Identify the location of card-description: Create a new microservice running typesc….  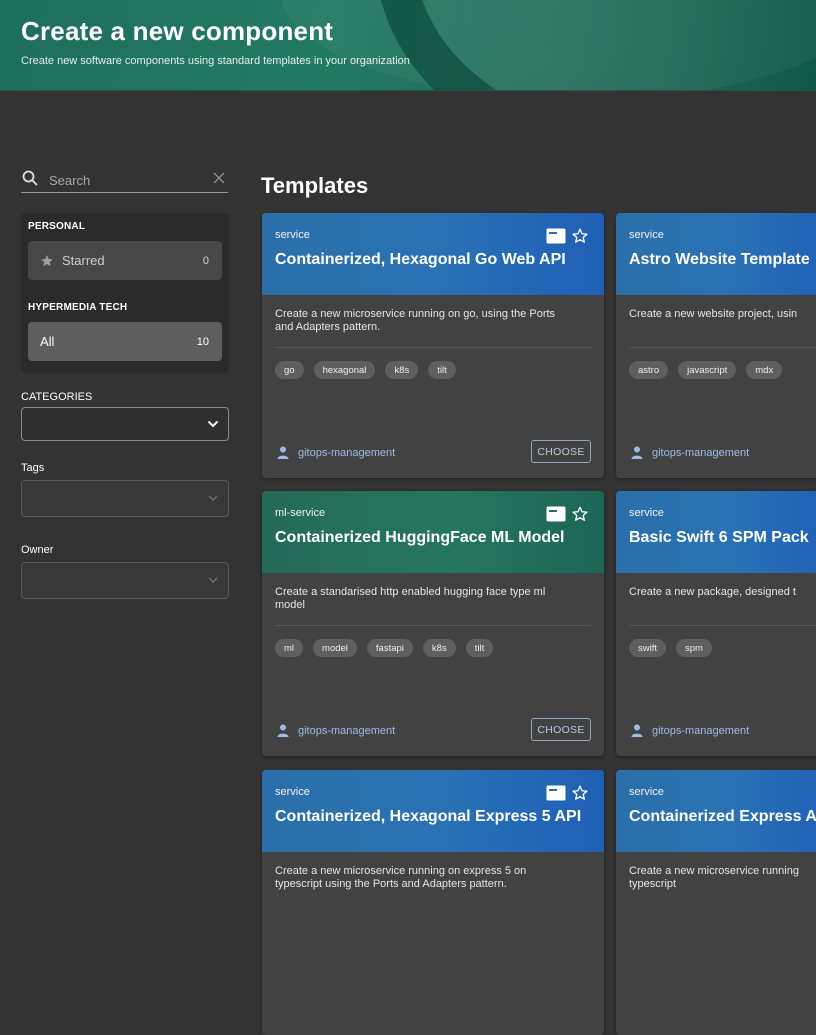
(714, 877).